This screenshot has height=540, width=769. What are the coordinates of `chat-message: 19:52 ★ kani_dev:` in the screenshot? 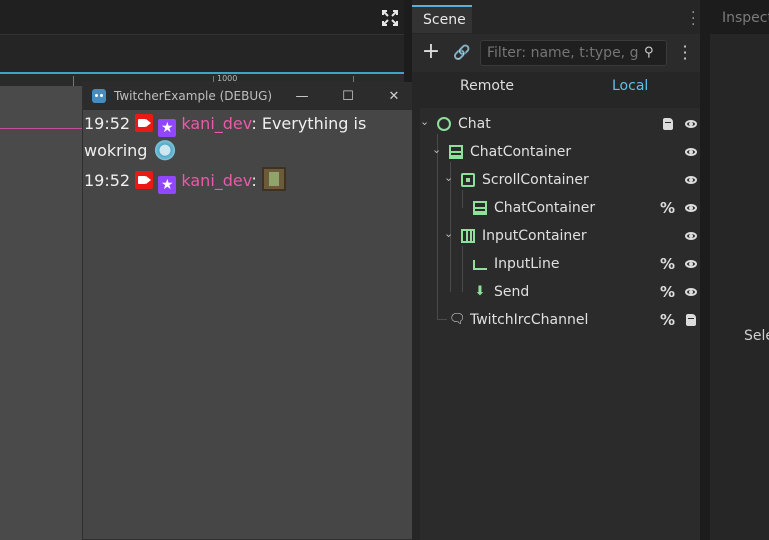 It's located at (250, 182).